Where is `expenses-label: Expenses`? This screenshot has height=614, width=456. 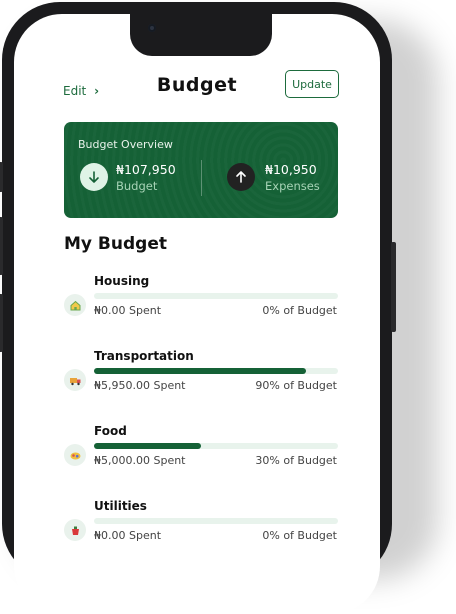
expenses-label: Expenses is located at coordinates (292, 186).